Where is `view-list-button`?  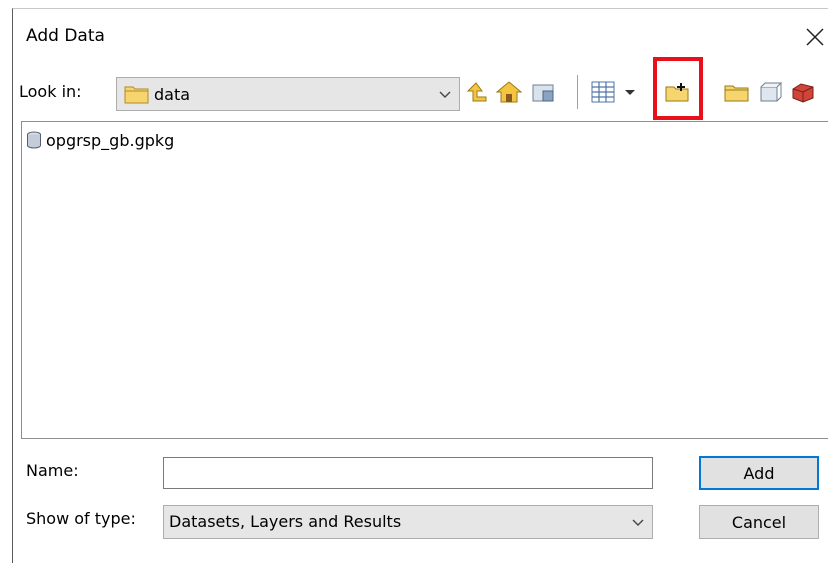 view-list-button is located at coordinates (604, 92).